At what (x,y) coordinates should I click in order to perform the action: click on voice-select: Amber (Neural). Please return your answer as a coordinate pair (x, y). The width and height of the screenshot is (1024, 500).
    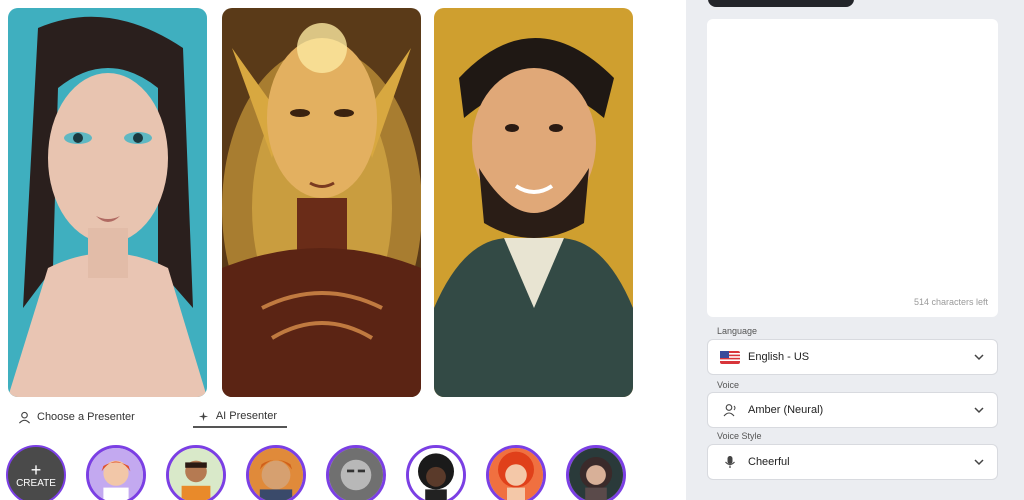
    Looking at the image, I should click on (852, 410).